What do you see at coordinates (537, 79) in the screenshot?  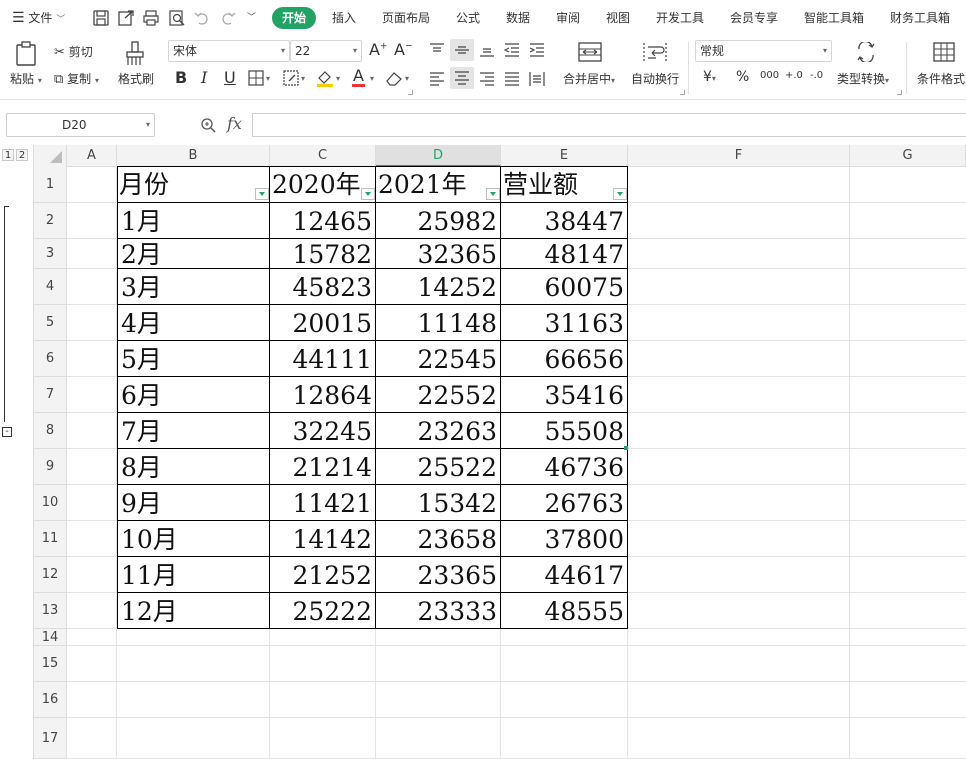 I see `distributed-align-icon` at bounding box center [537, 79].